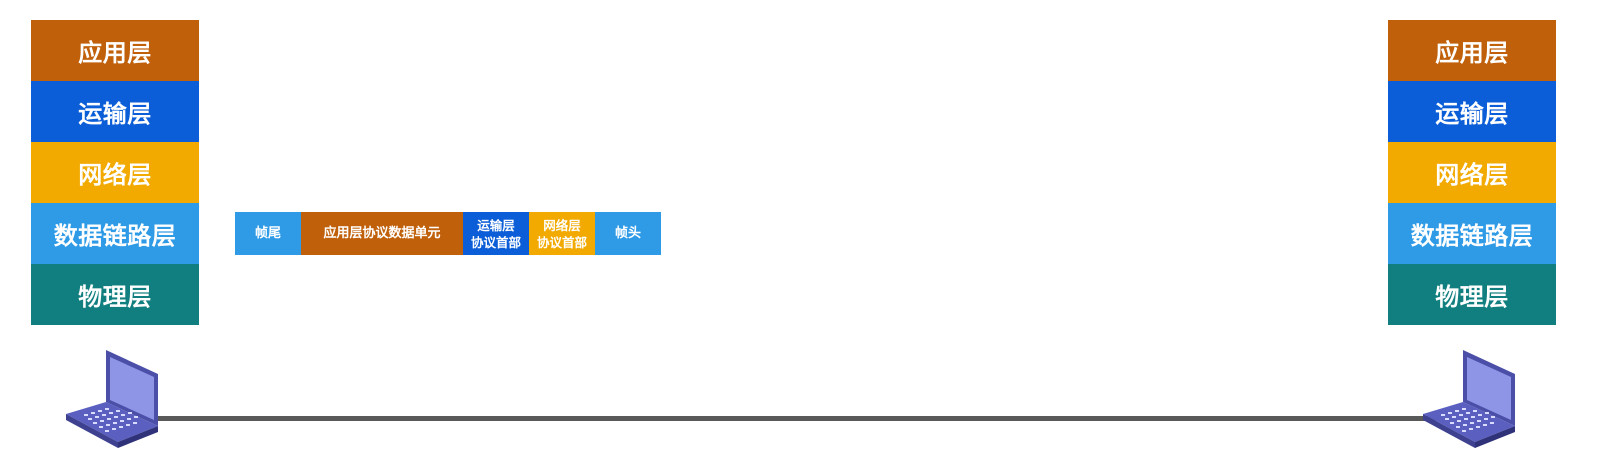  Describe the element at coordinates (1472, 233) in the screenshot. I see `right-datalink-layer: 数据链路层` at that location.